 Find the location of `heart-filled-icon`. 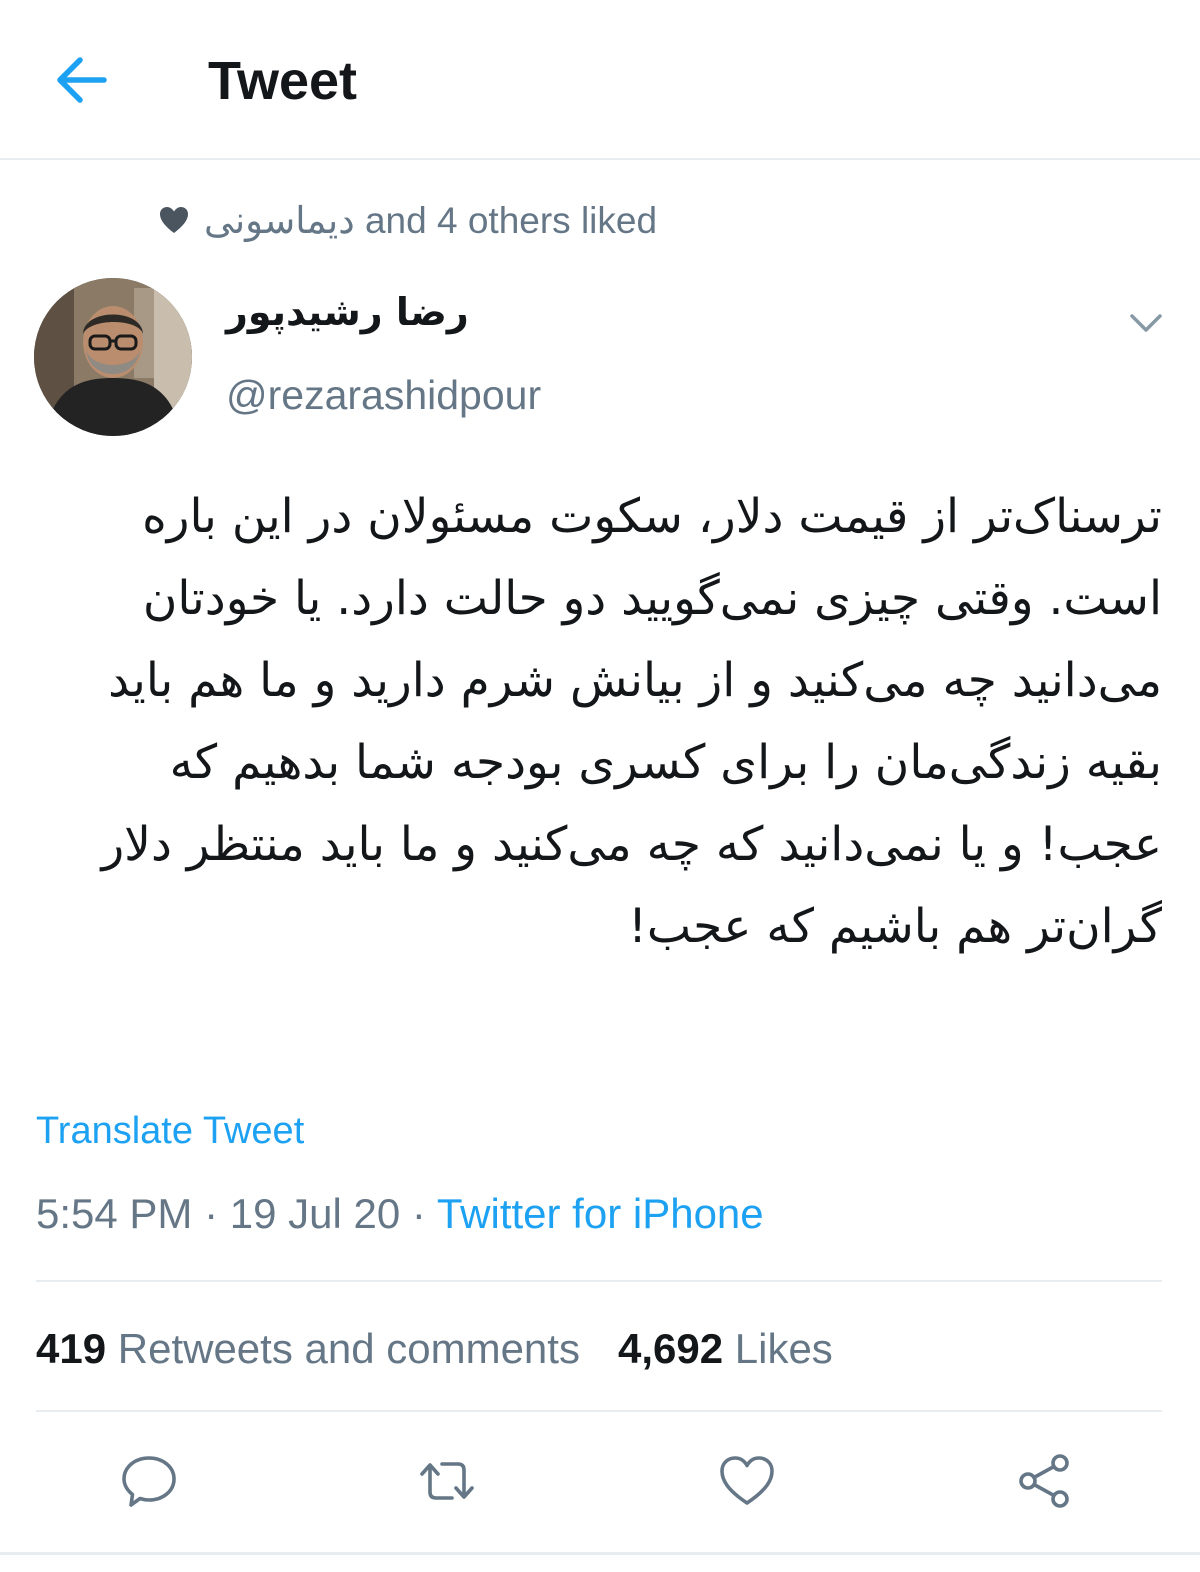

heart-filled-icon is located at coordinates (174, 220).